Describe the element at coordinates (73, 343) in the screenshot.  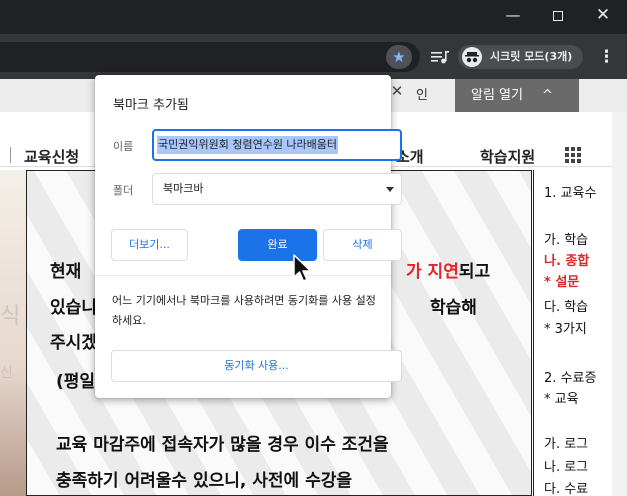
I see `notice-line: 주시겠` at that location.